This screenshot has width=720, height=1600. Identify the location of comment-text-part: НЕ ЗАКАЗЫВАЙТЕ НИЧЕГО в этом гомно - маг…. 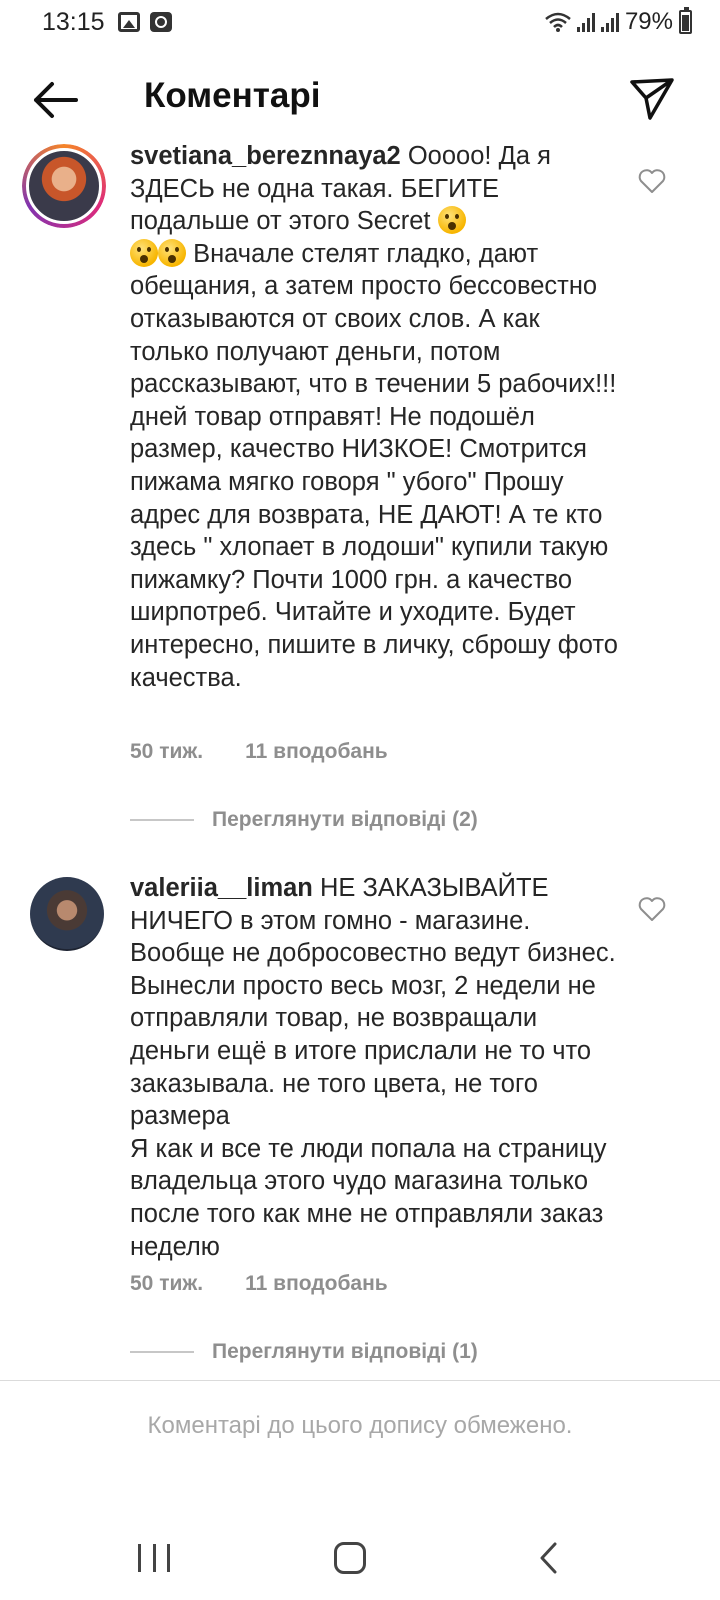
(373, 1002).